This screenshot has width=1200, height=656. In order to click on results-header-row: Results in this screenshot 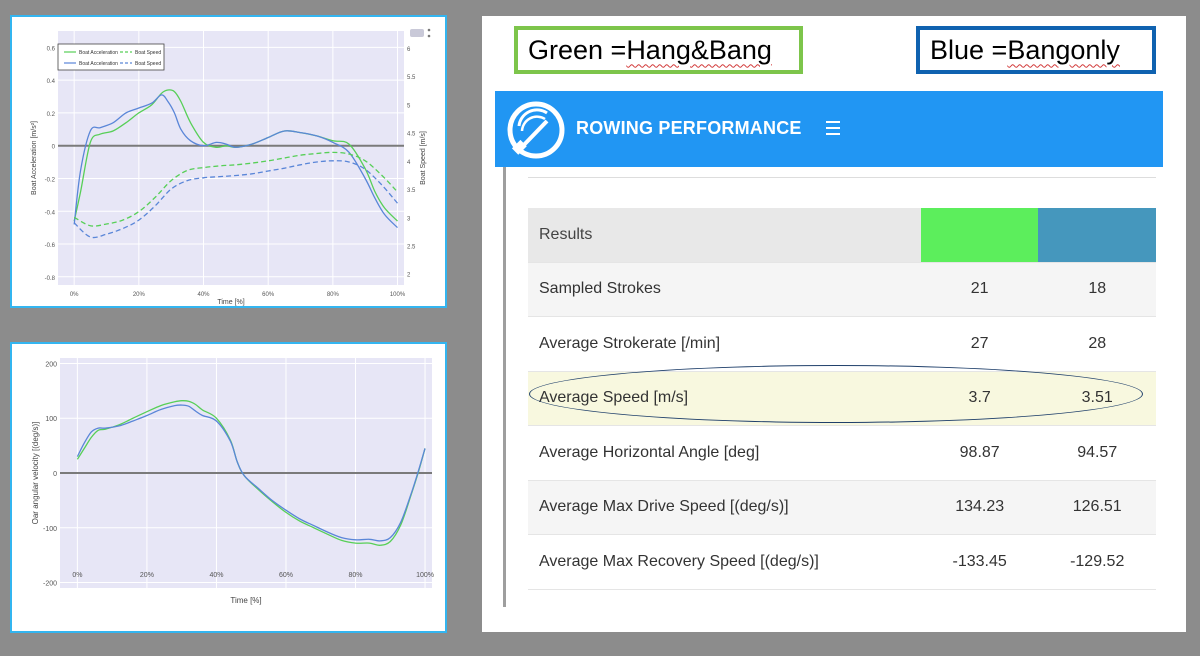, I will do `click(842, 235)`.